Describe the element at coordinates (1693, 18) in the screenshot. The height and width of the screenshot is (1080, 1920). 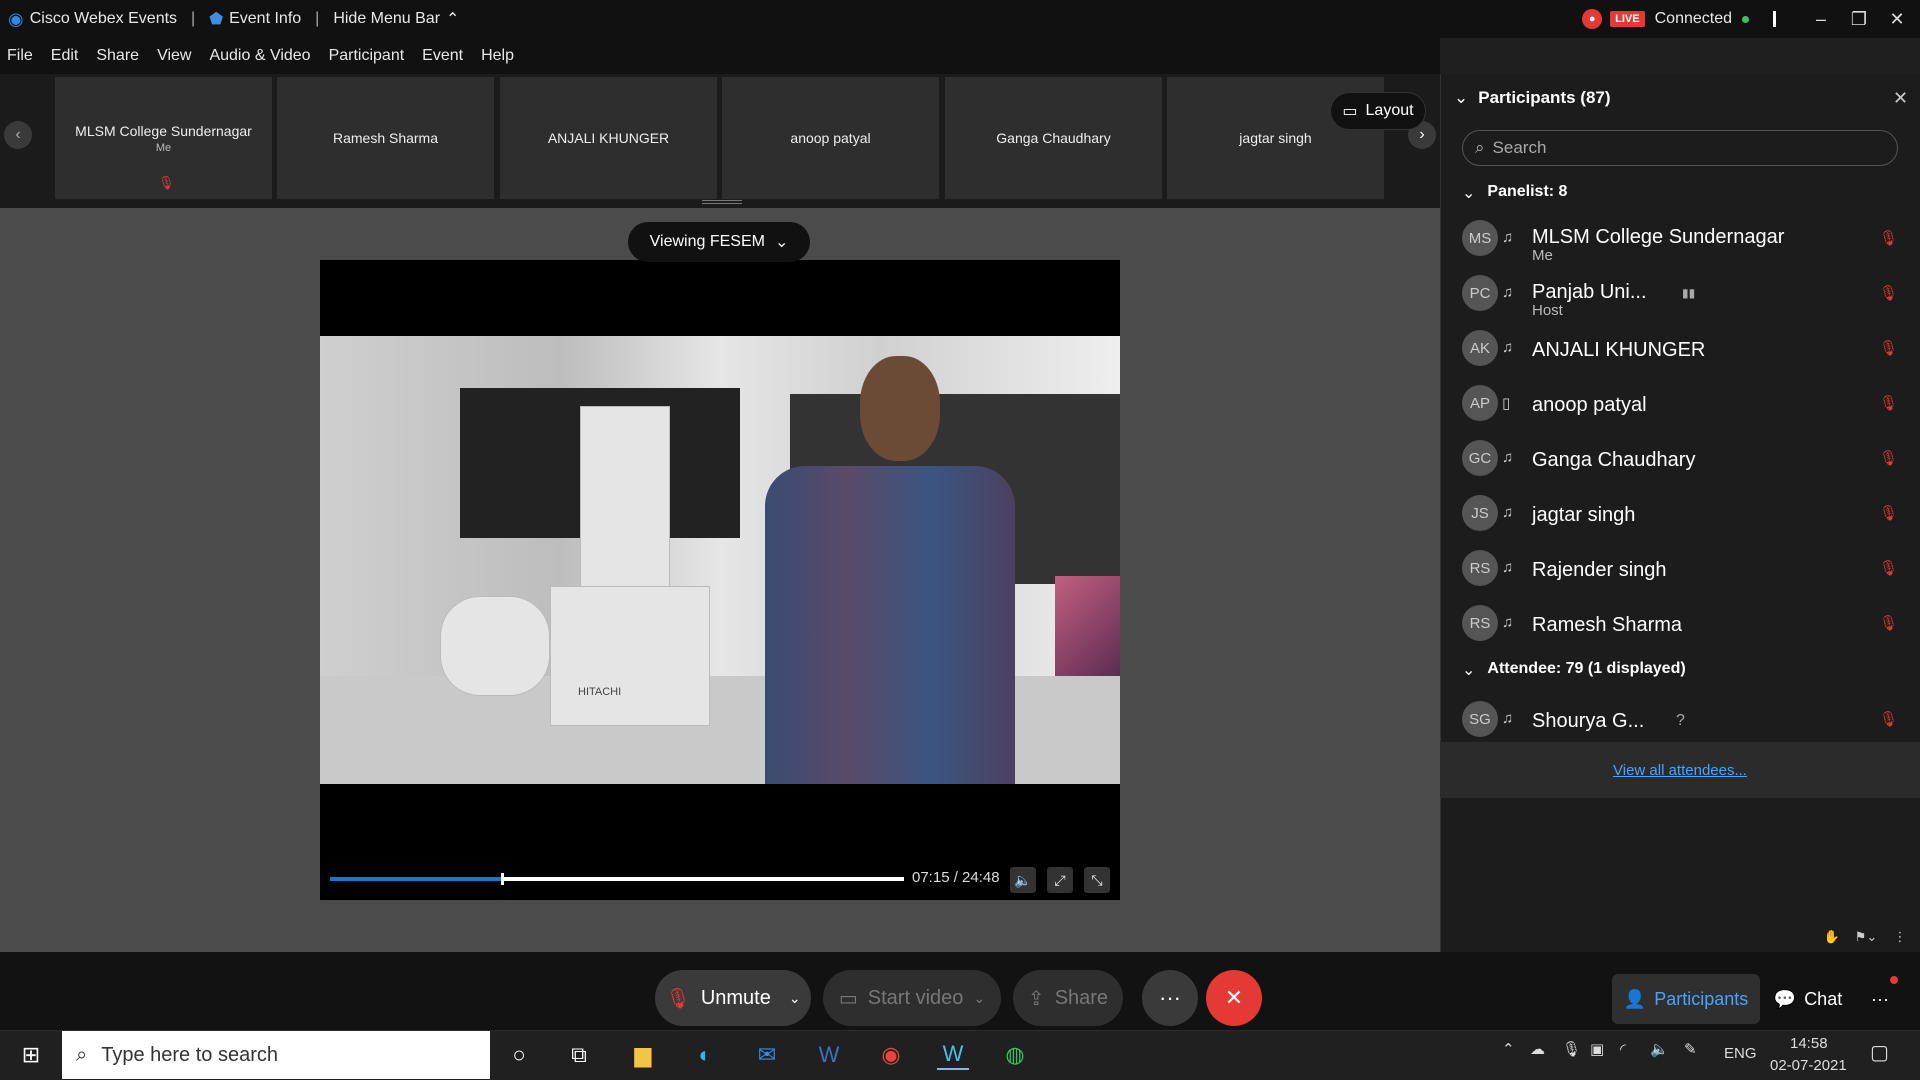
I see `connection-status: Connected` at that location.